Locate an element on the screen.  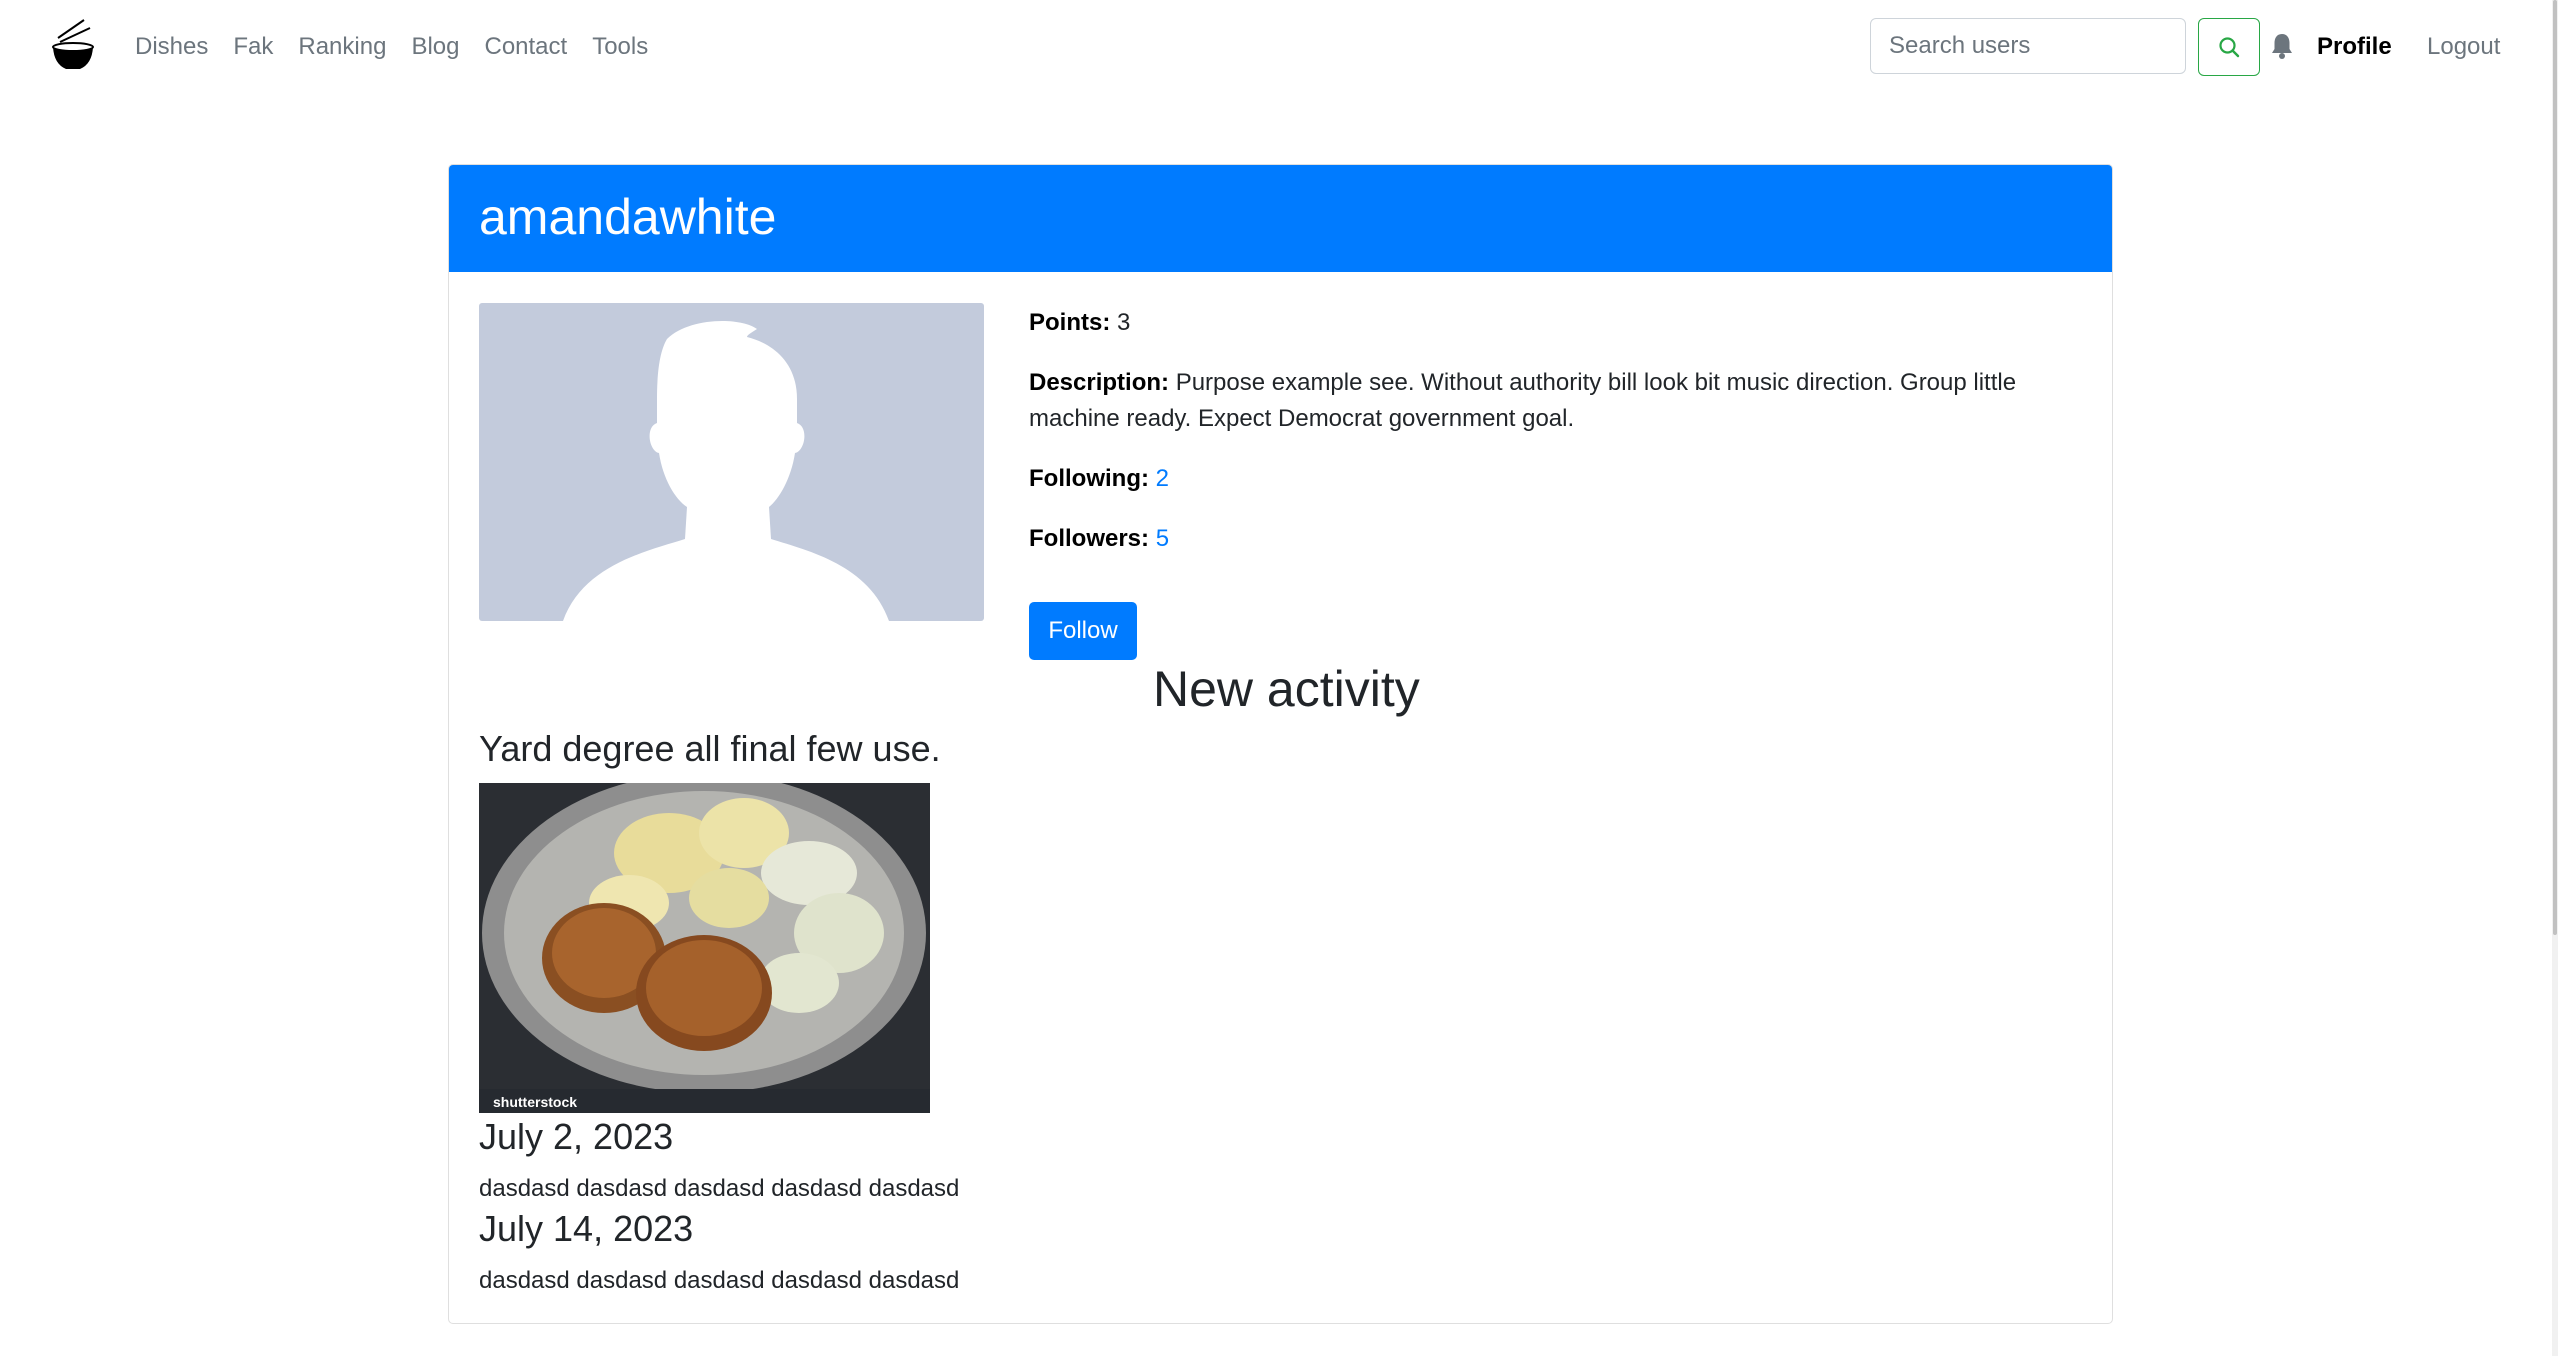
search-icon is located at coordinates (2229, 47).